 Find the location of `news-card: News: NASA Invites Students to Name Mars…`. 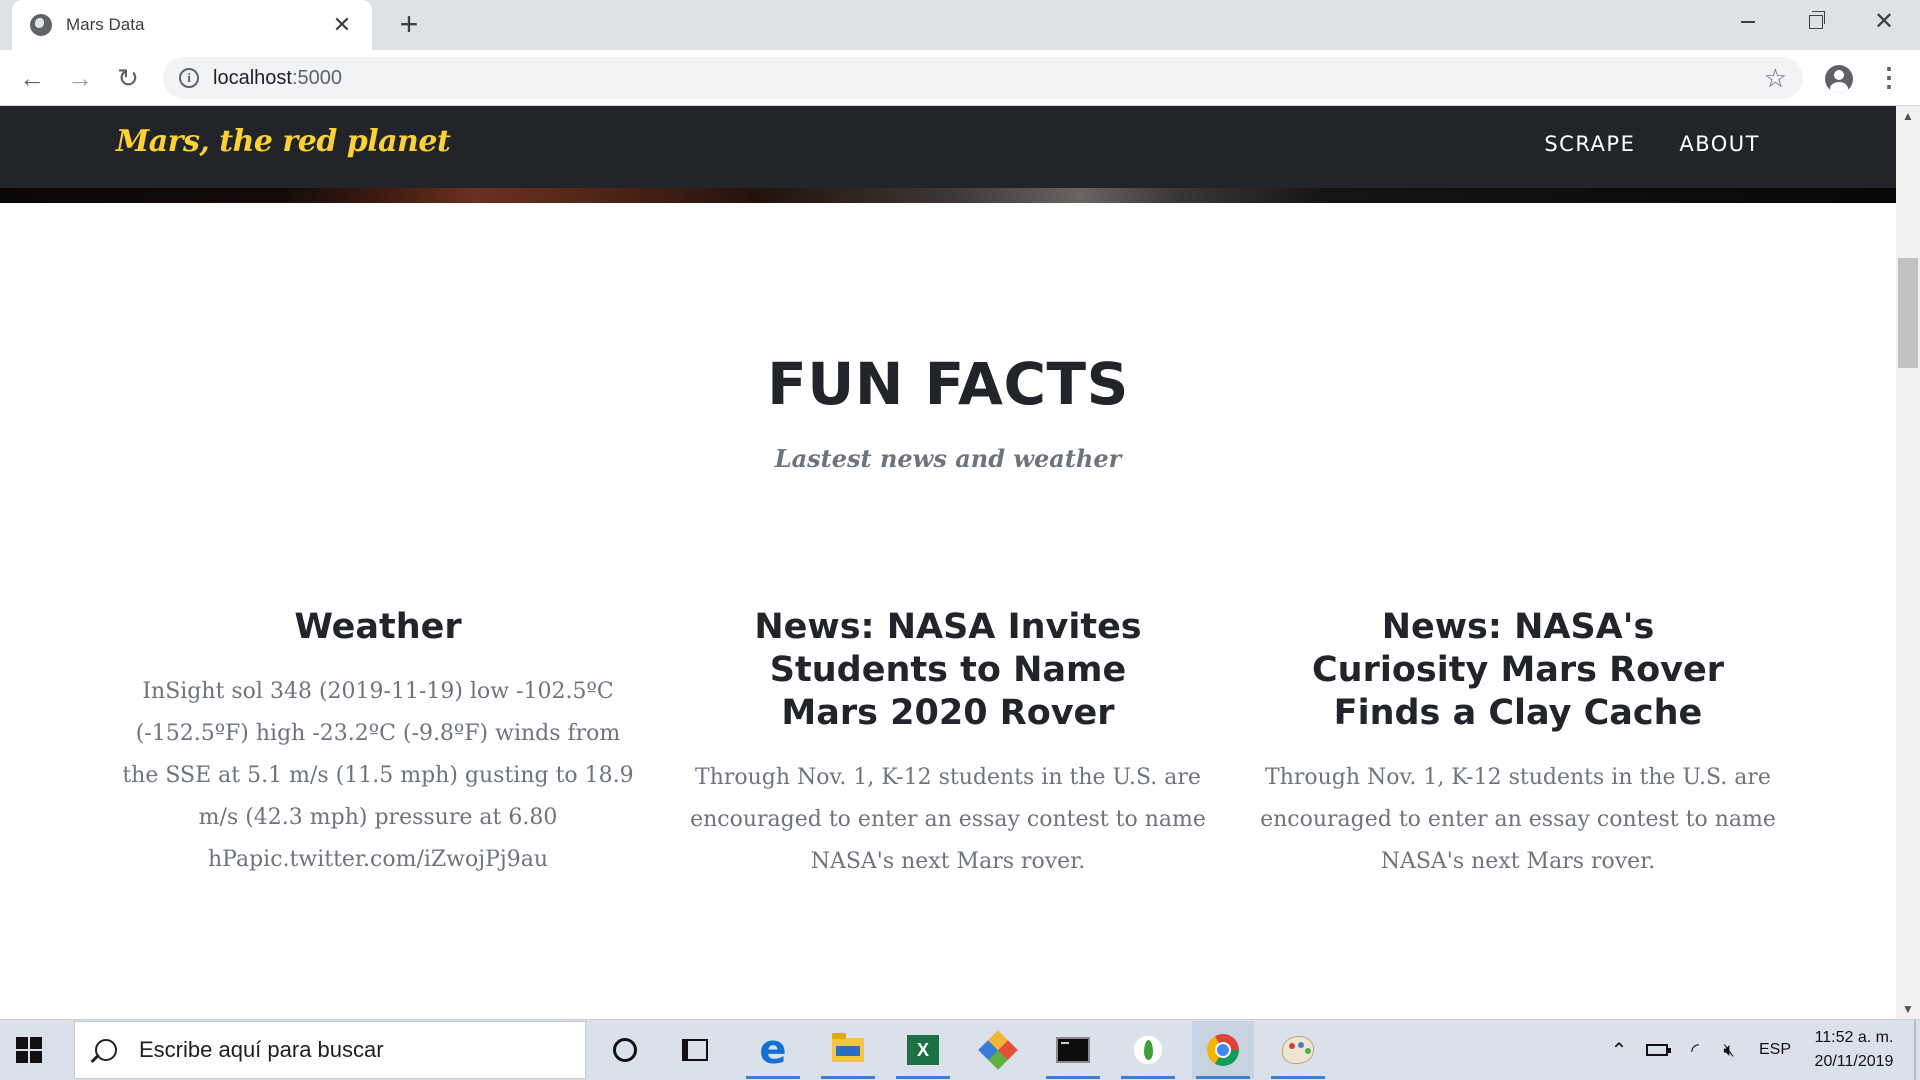

news-card: News: NASA Invites Students to Name Mars… is located at coordinates (948, 744).